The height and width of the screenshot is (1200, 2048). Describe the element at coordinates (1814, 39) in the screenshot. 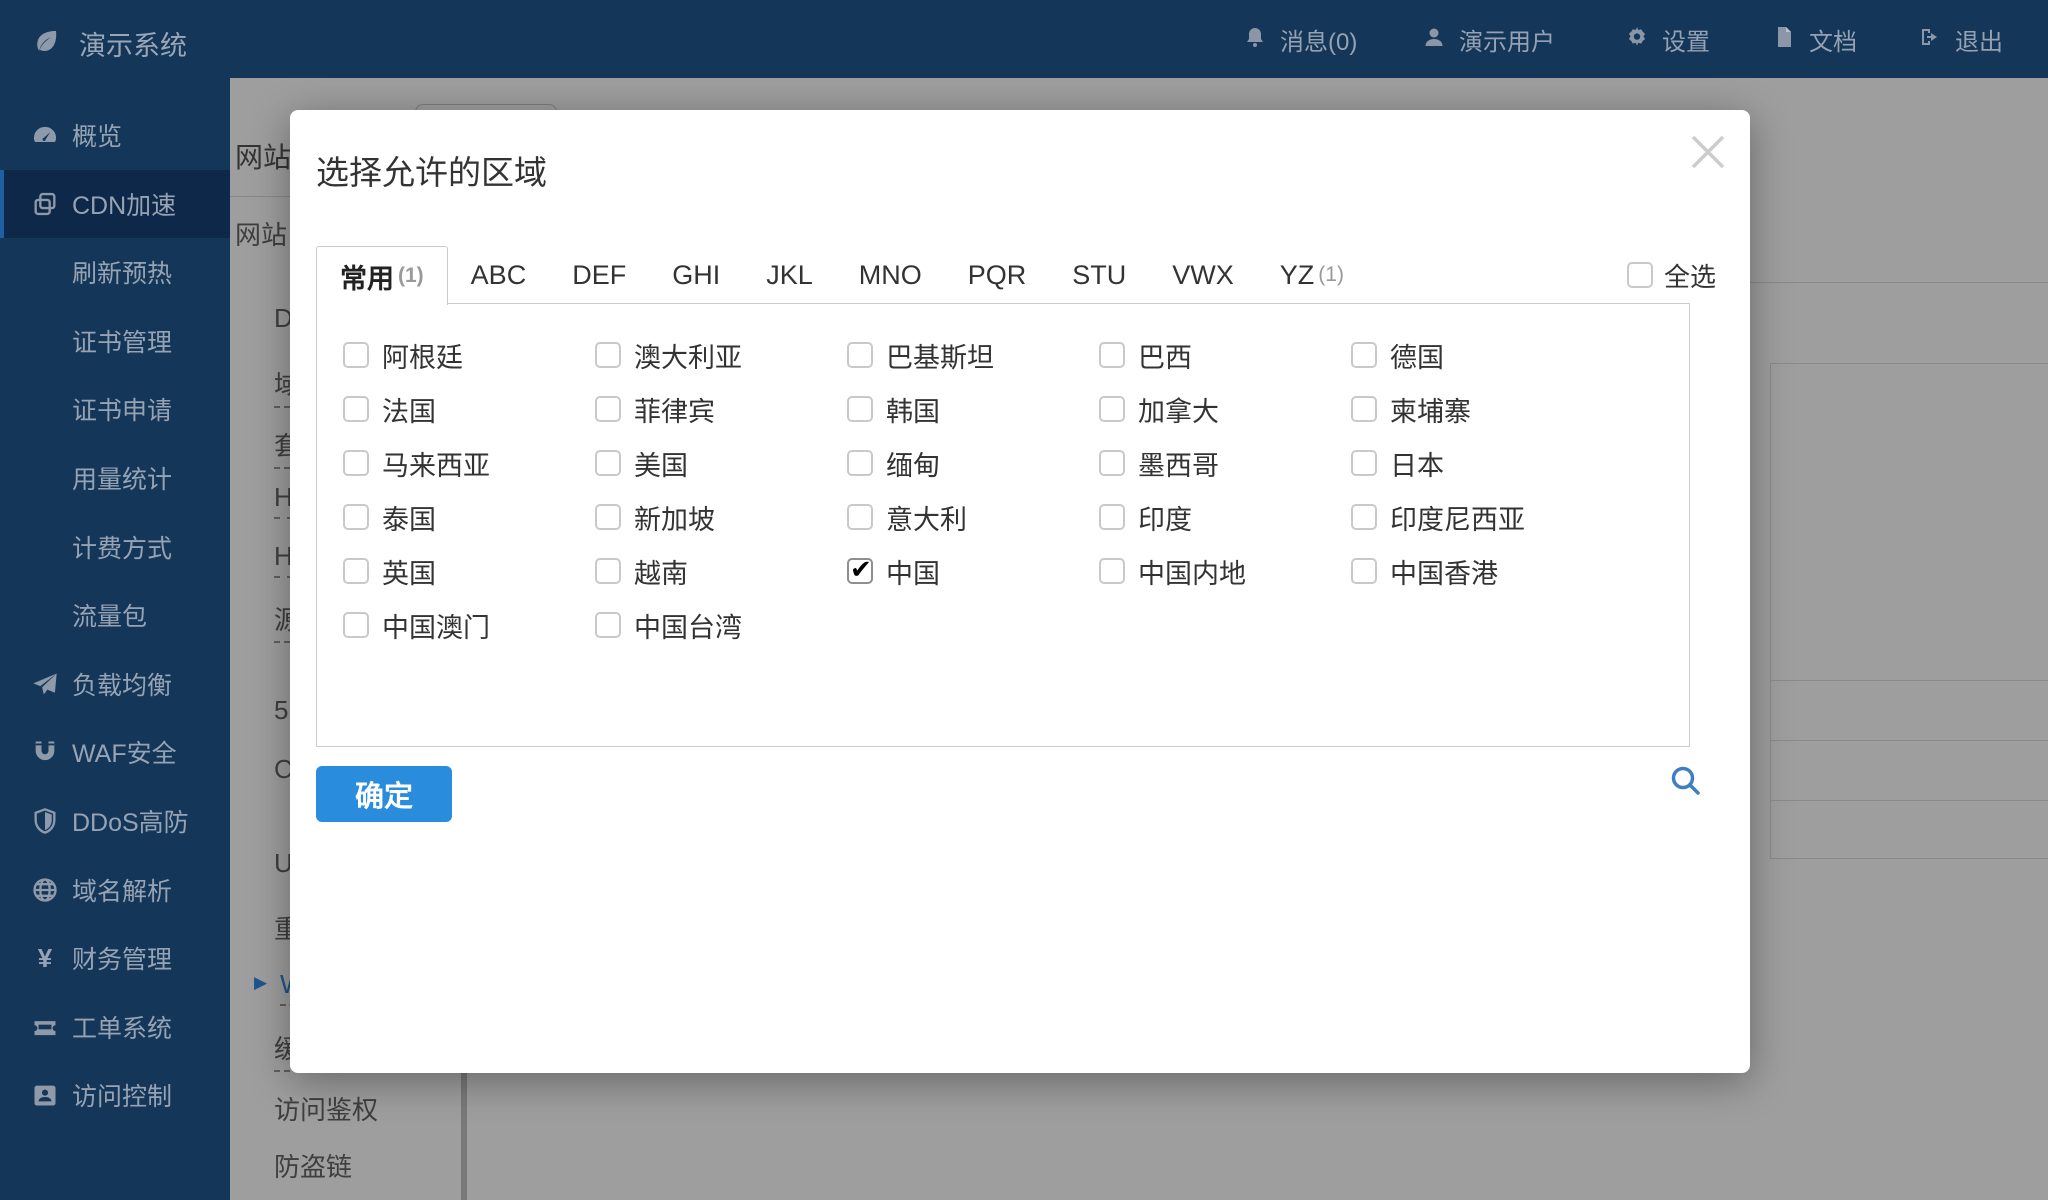

I see `topbar-item-3: 文档` at that location.